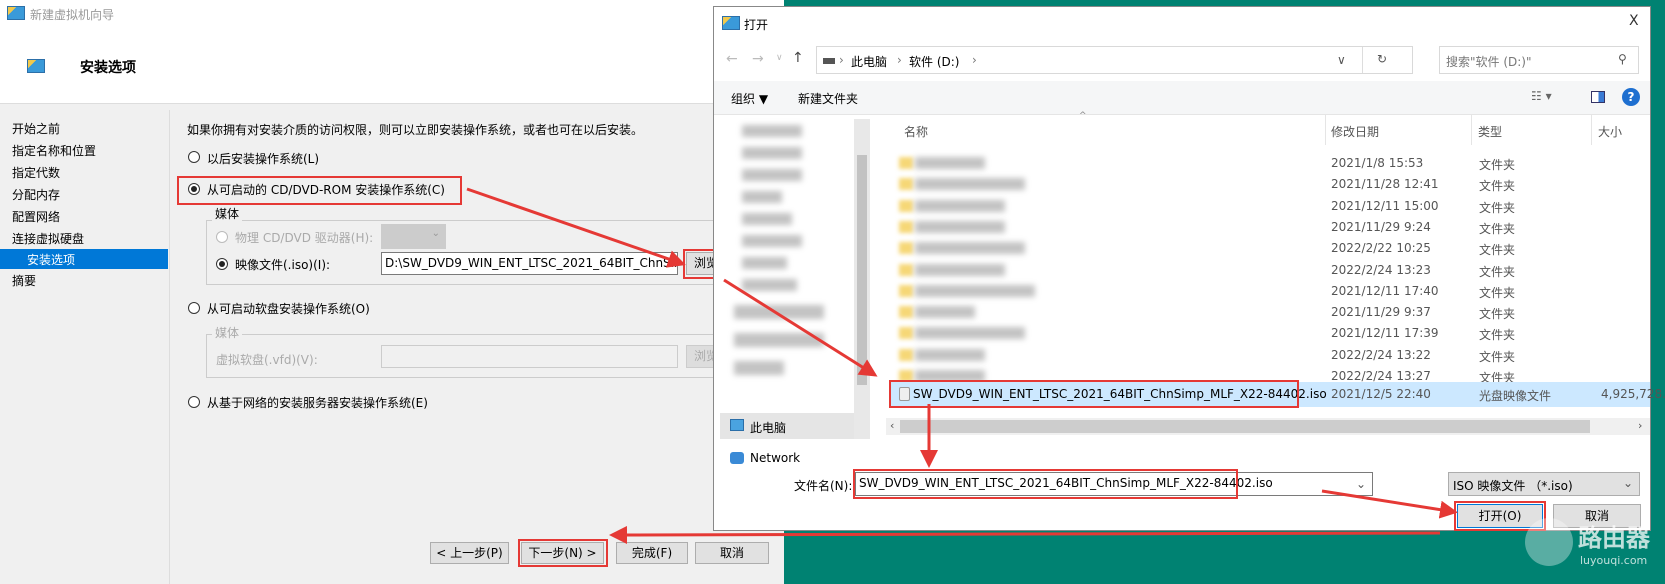  Describe the element at coordinates (1025, 534) in the screenshot. I see `arrow-to-next` at that location.